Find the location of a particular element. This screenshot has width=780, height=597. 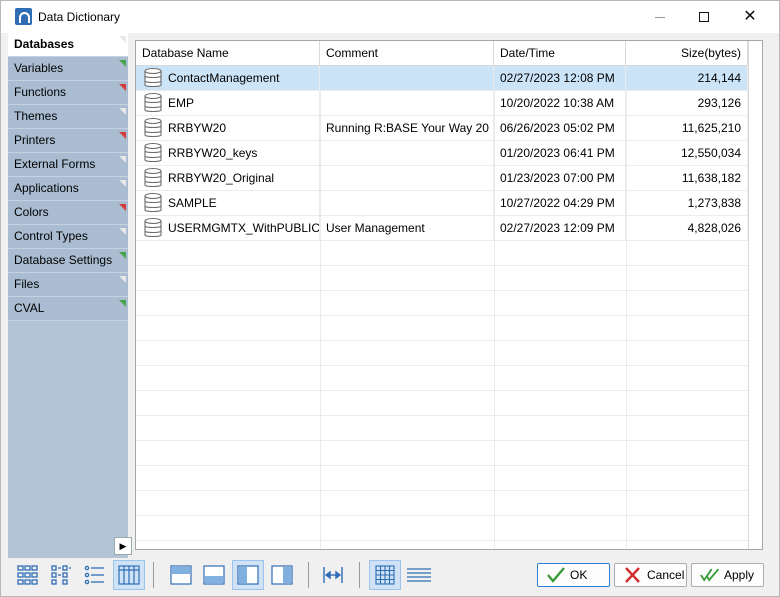

ok-button: OK is located at coordinates (573, 575).